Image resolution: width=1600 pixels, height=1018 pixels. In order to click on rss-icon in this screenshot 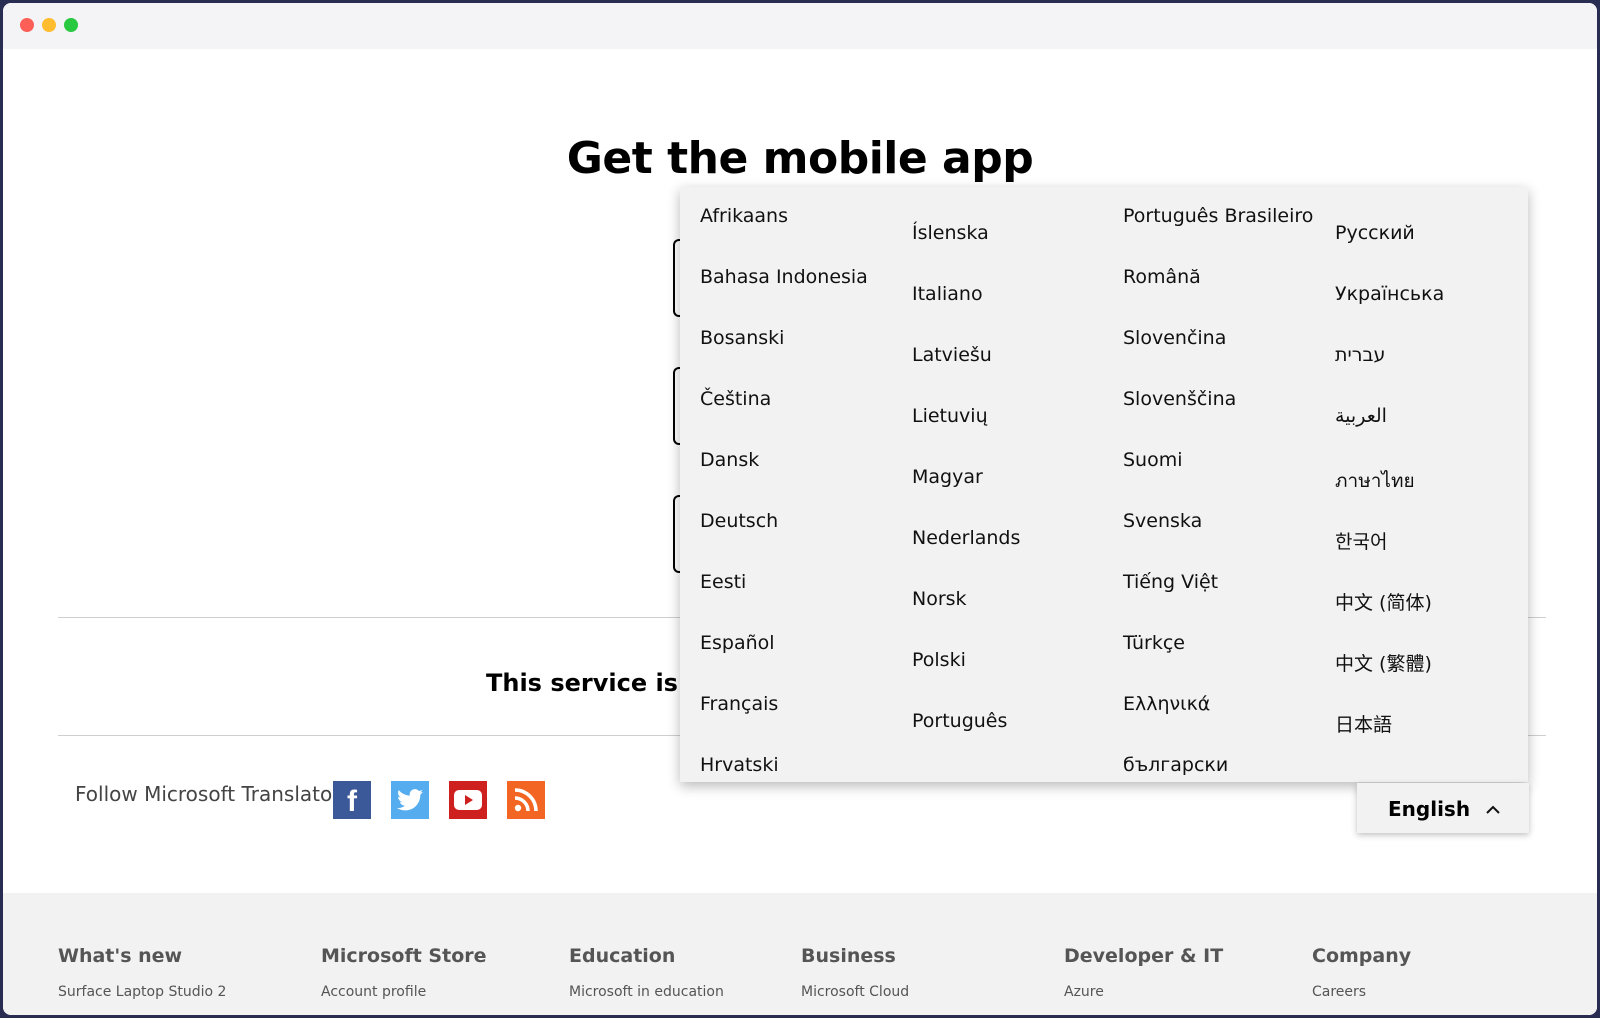, I will do `click(526, 800)`.